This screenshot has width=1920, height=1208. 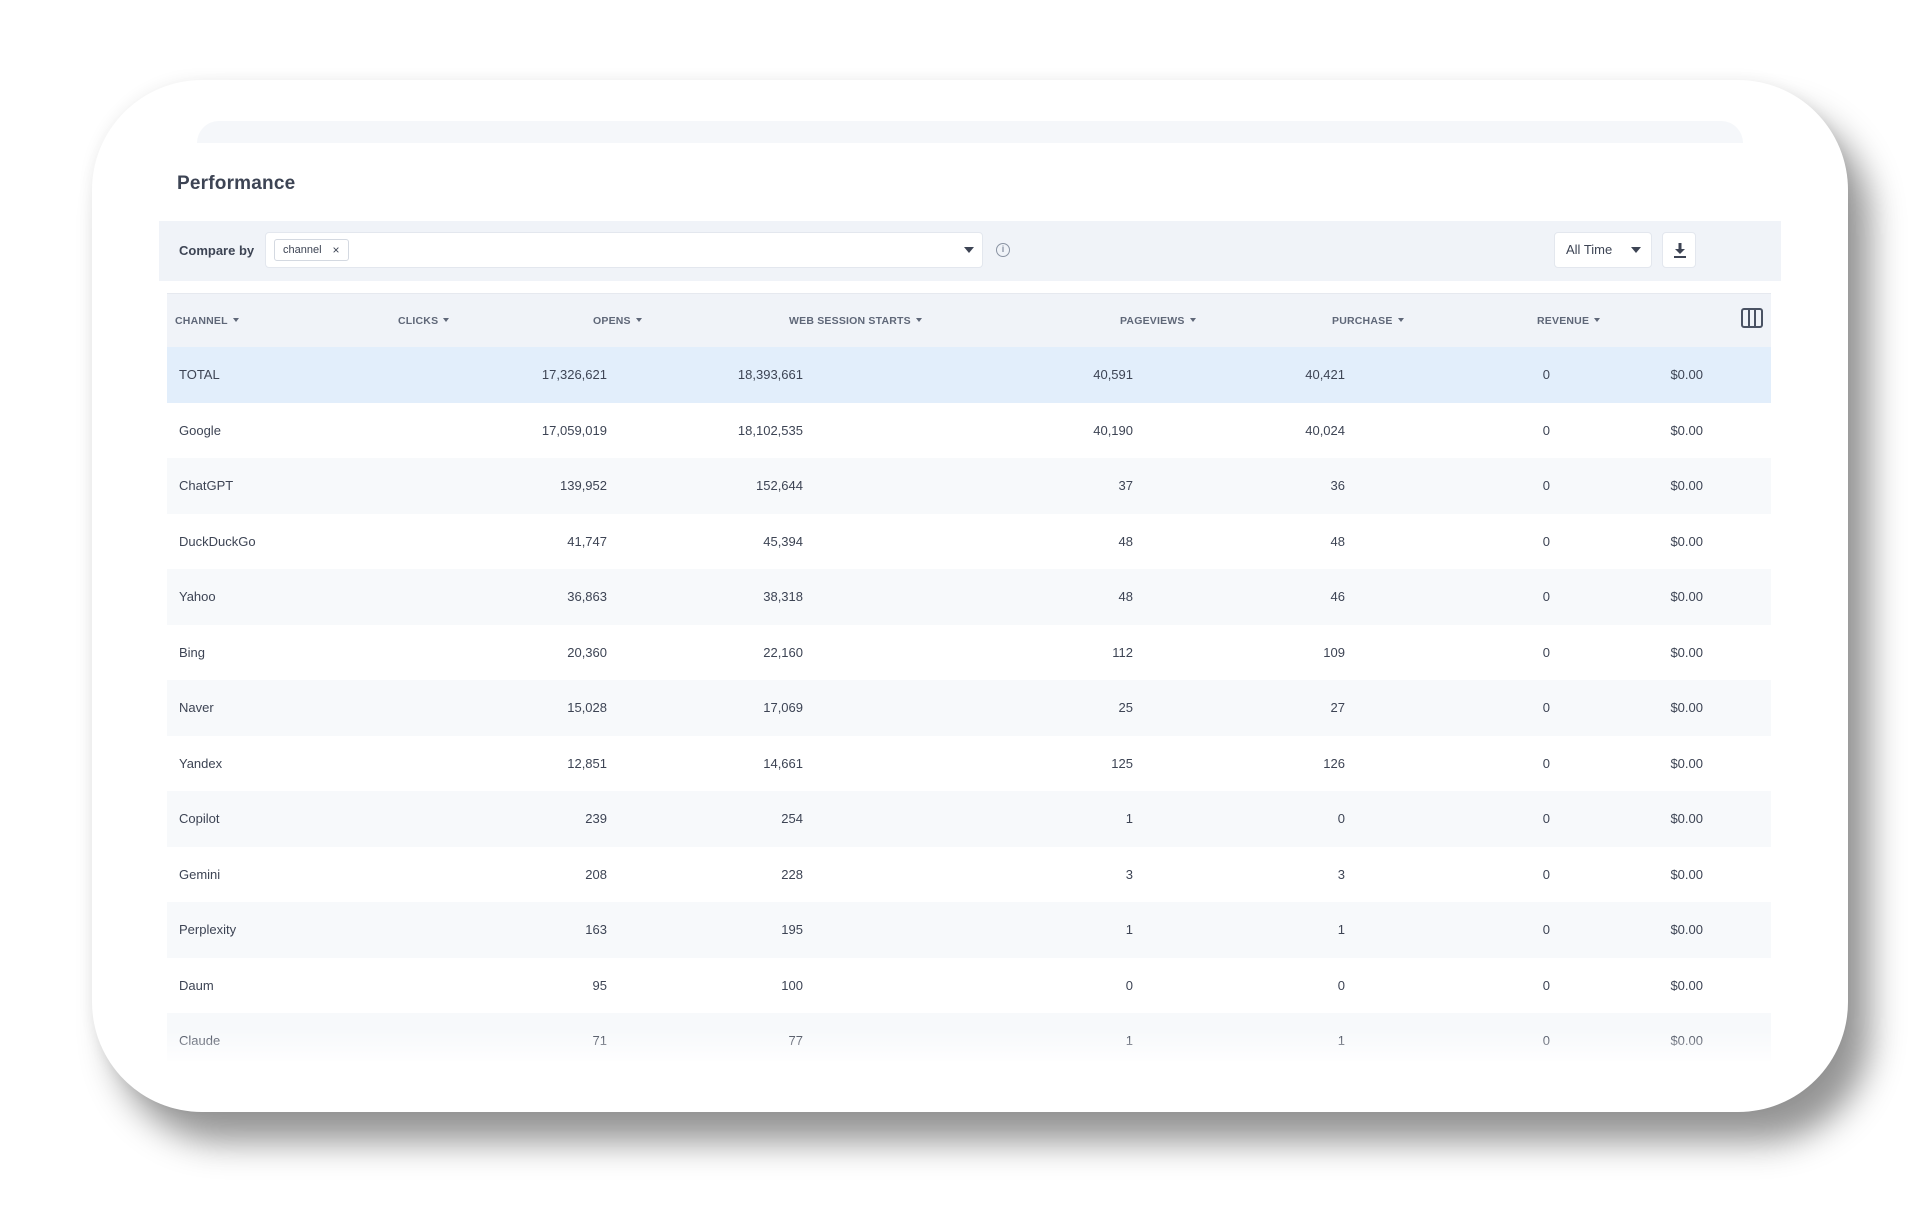 What do you see at coordinates (336, 250) in the screenshot?
I see `chip-remove-icon: ×` at bounding box center [336, 250].